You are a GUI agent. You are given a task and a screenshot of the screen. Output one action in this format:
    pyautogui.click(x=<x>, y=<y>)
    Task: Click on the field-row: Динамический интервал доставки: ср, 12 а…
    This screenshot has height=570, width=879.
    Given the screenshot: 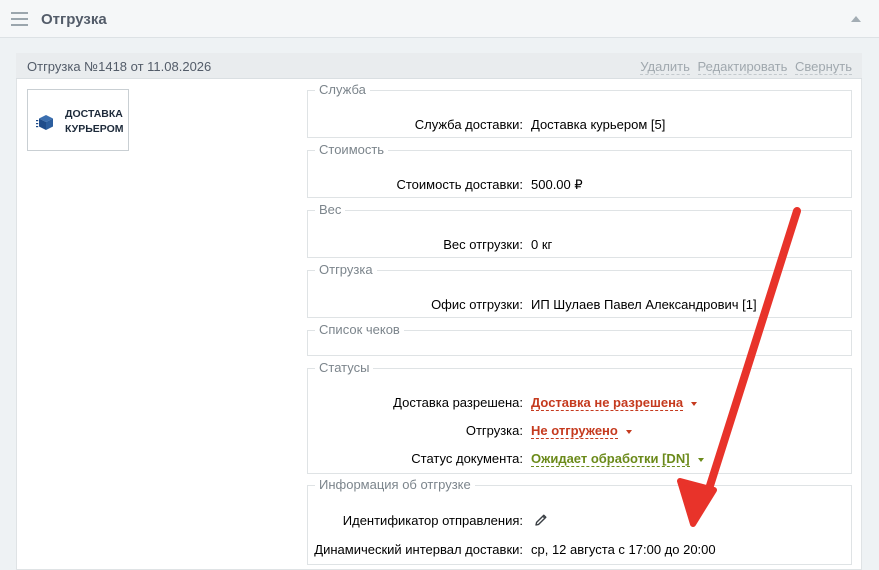 What is the action you would take?
    pyautogui.click(x=580, y=550)
    